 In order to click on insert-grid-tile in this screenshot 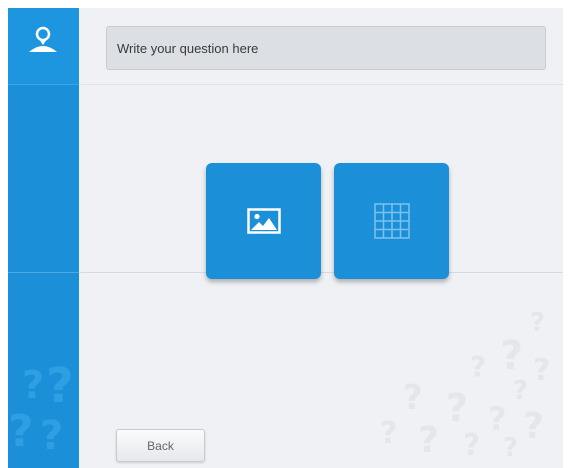, I will do `click(391, 221)`.